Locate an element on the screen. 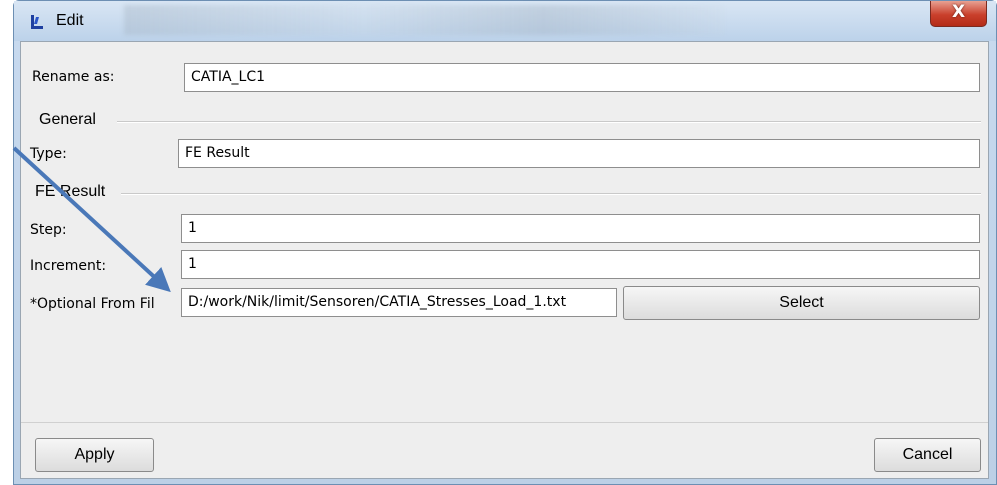 The height and width of the screenshot is (485, 997). fe-result-separator is located at coordinates (551, 193).